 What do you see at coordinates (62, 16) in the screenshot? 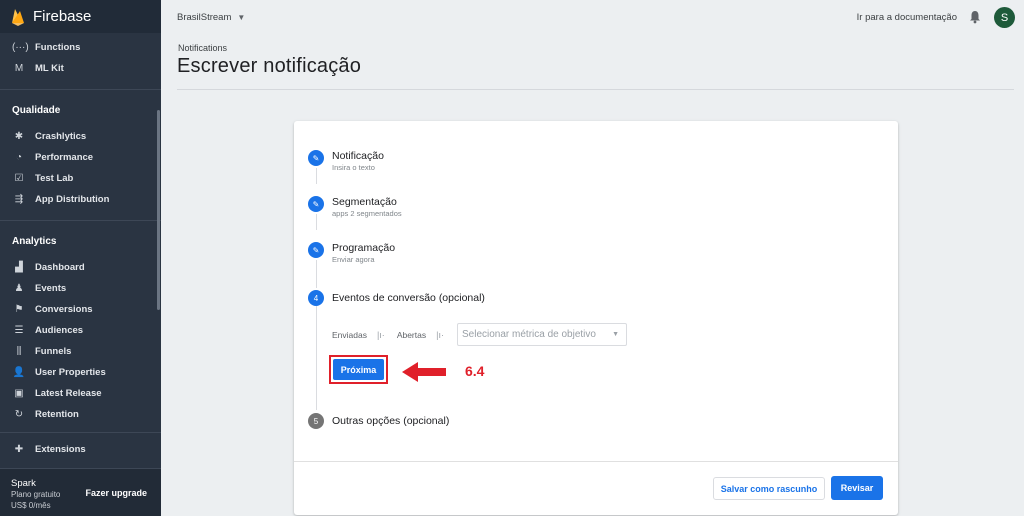
I see `app-name: Firebase` at bounding box center [62, 16].